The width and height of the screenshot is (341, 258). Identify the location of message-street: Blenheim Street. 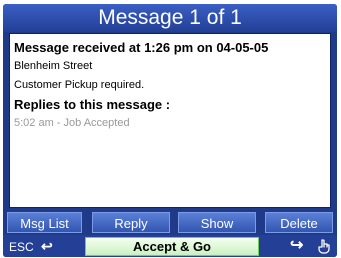
(53, 66).